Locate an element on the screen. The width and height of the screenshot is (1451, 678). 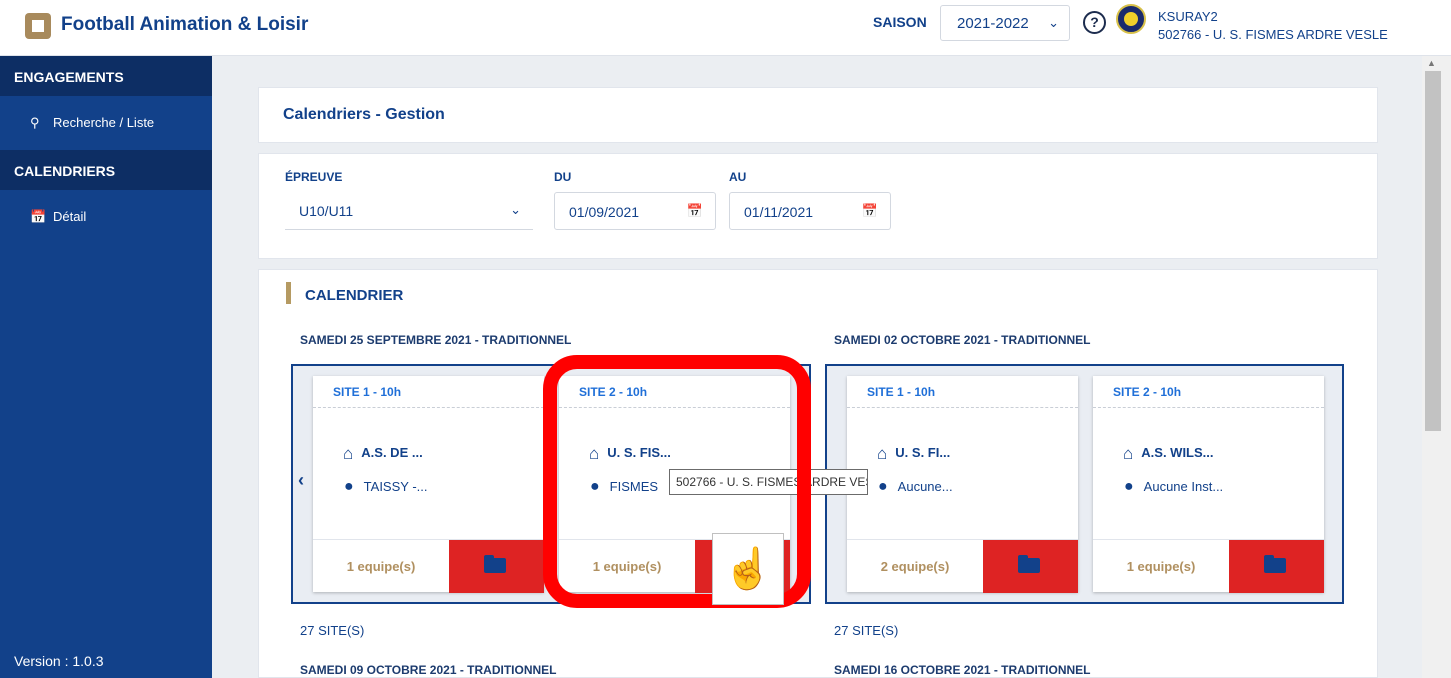
club-logo-icon is located at coordinates (1131, 19).